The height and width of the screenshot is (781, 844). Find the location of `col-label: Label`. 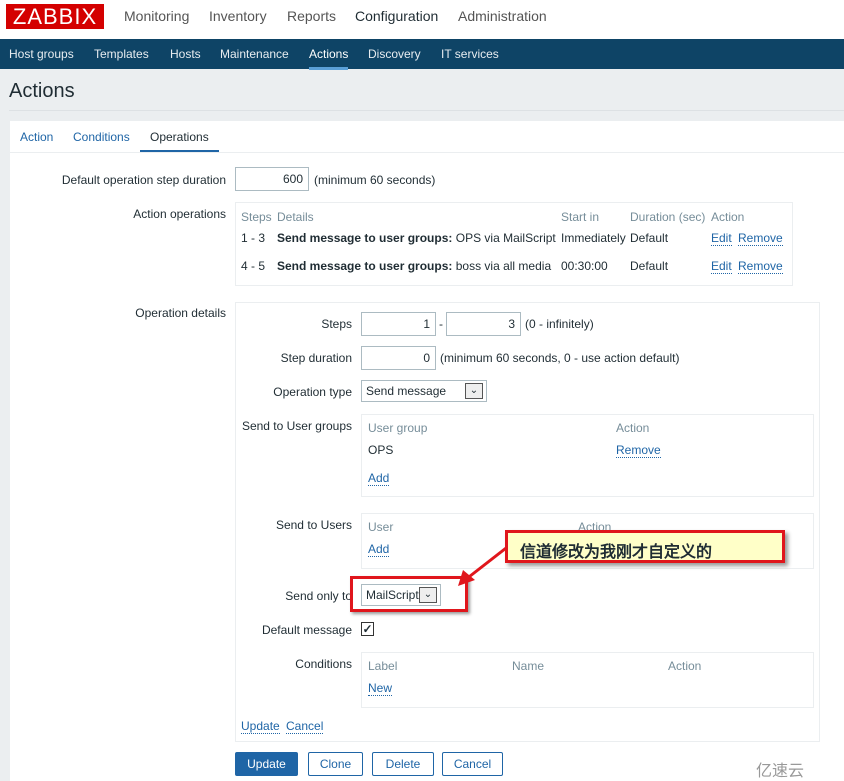

col-label: Label is located at coordinates (383, 666).